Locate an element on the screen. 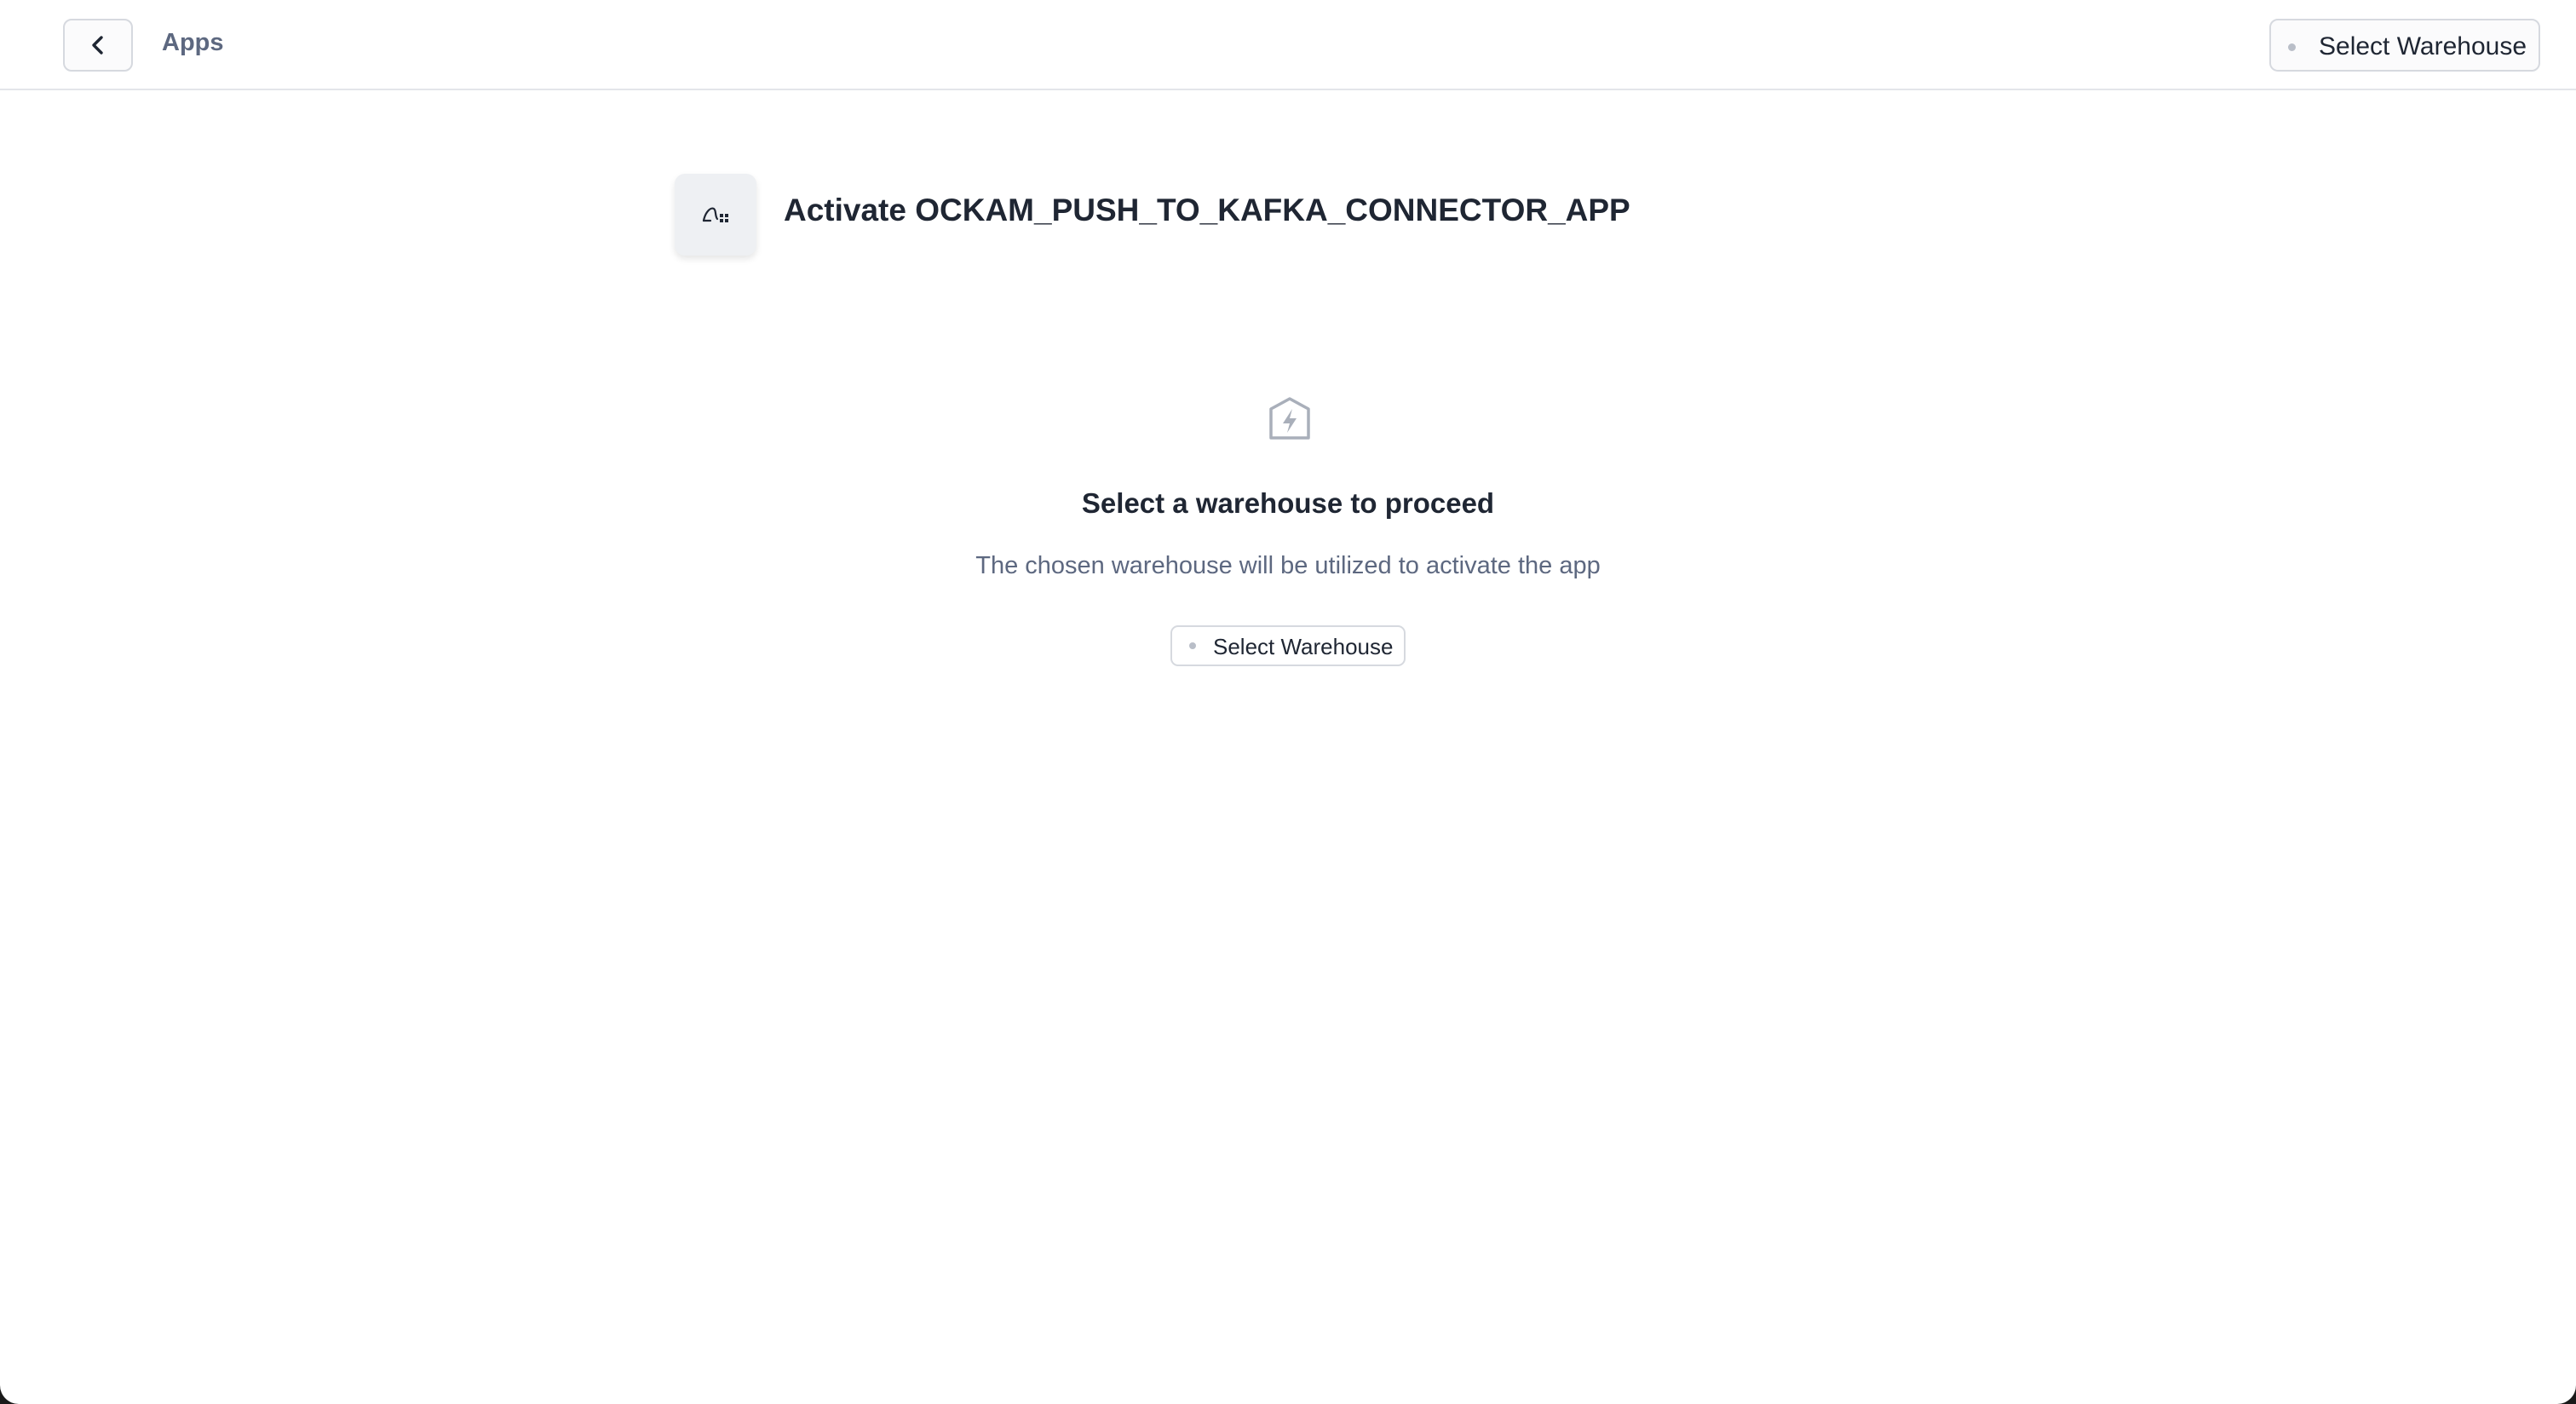  empty-state-heading: Select a warehouse to proceed is located at coordinates (1288, 503).